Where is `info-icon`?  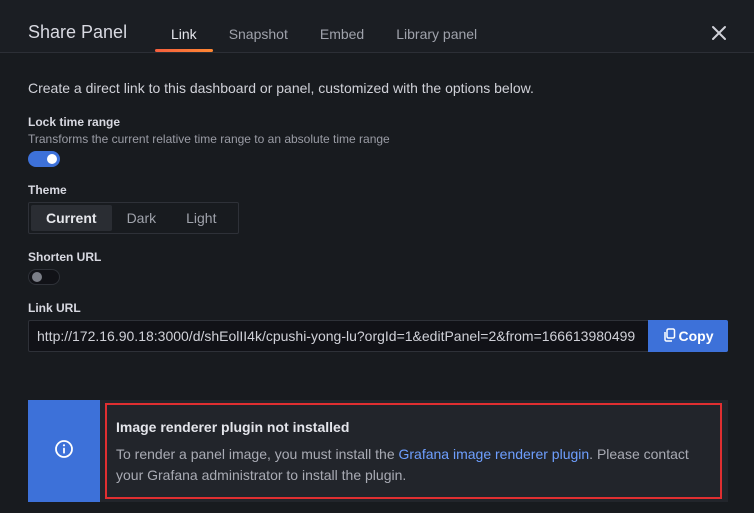 info-icon is located at coordinates (64, 451).